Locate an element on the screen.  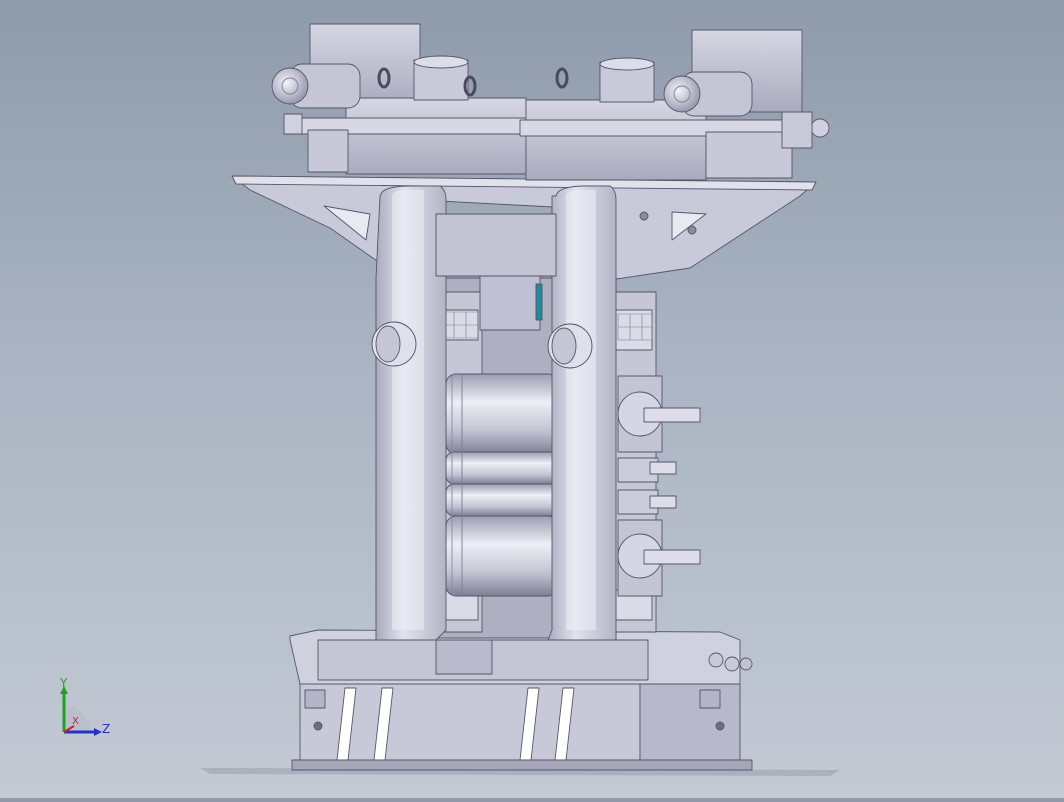
work-roll-bottom is located at coordinates (502, 500).